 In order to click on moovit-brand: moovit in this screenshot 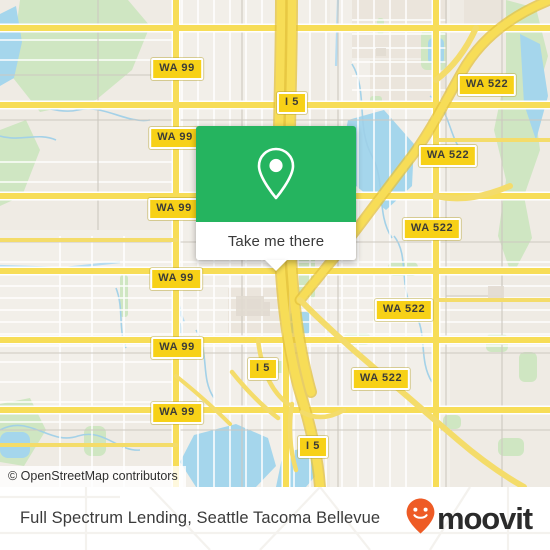, I will do `click(469, 518)`.